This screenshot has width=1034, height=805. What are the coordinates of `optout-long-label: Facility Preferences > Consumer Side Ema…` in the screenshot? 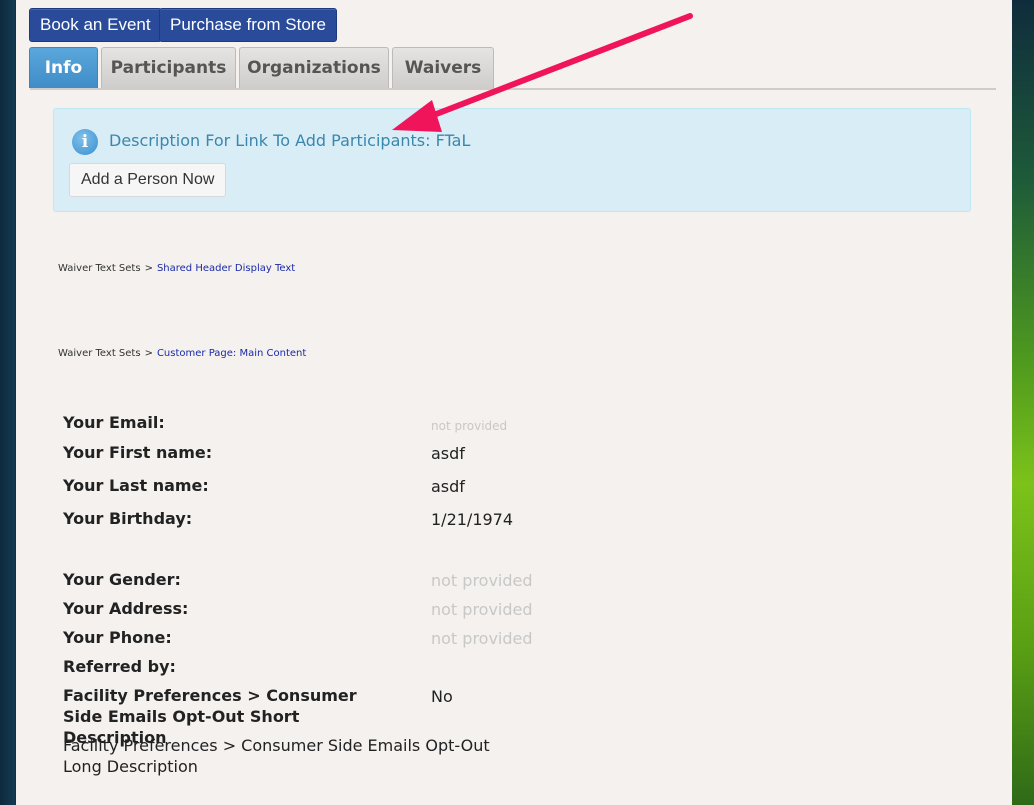 It's located at (276, 756).